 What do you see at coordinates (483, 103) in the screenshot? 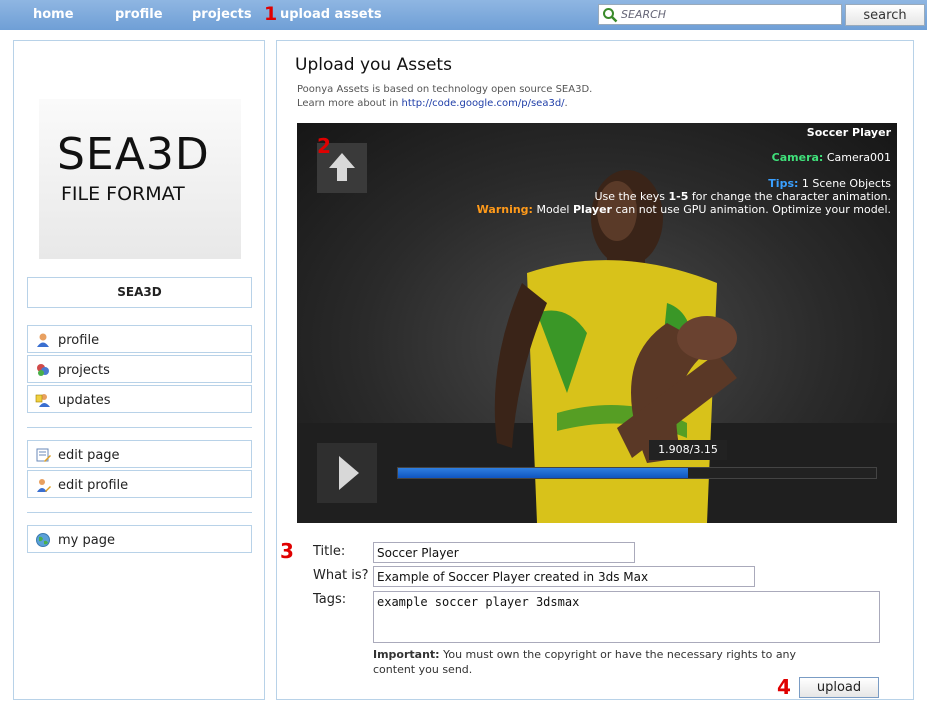
I see `sea3d-link: http://code.google.com/p/sea3d/` at bounding box center [483, 103].